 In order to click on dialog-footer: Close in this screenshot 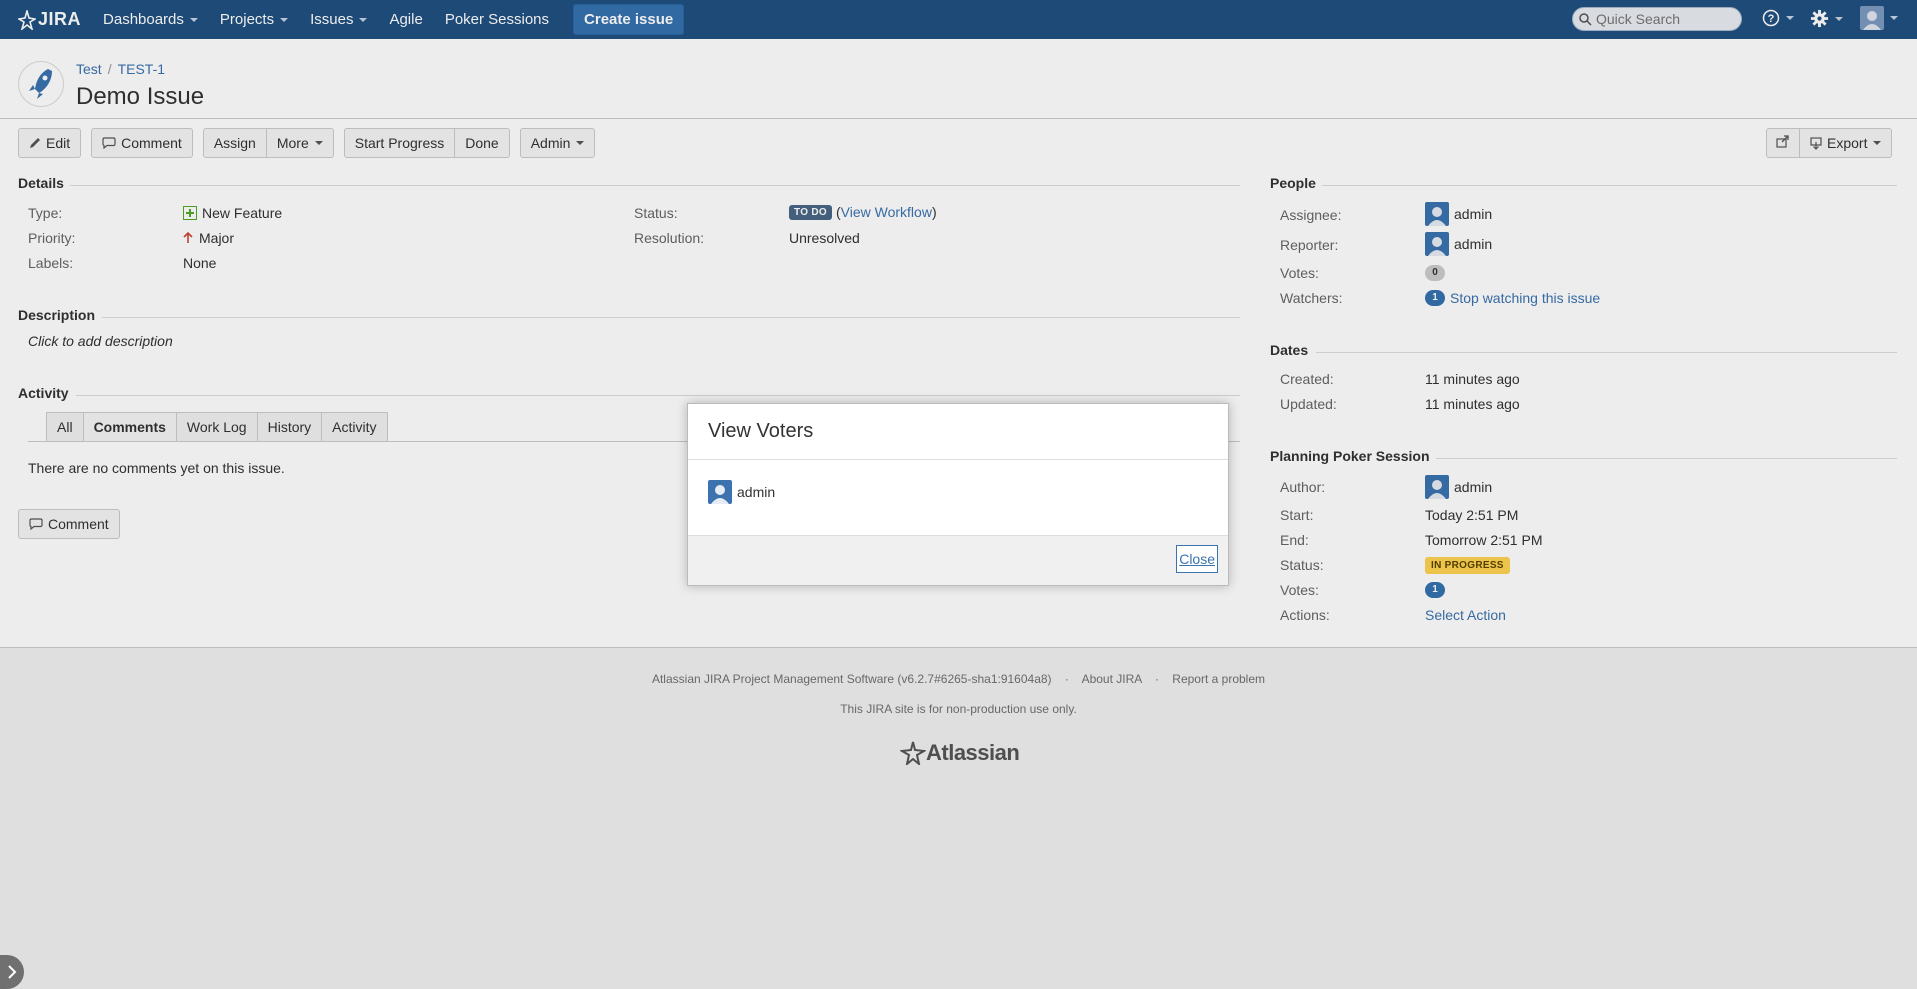, I will do `click(958, 560)`.